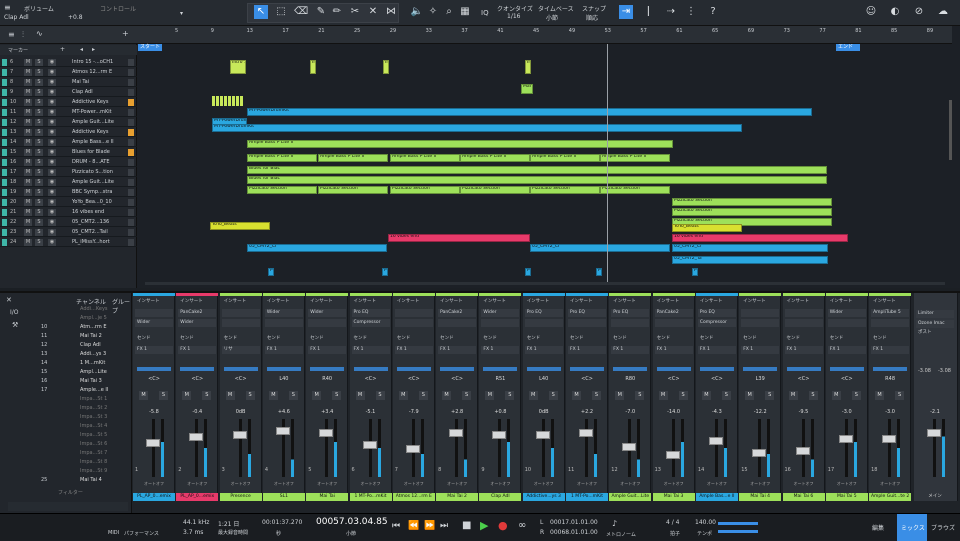 The image size is (960, 541). What do you see at coordinates (100, 72) in the screenshot?
I see `track-name: Atmos 12...rm E` at bounding box center [100, 72].